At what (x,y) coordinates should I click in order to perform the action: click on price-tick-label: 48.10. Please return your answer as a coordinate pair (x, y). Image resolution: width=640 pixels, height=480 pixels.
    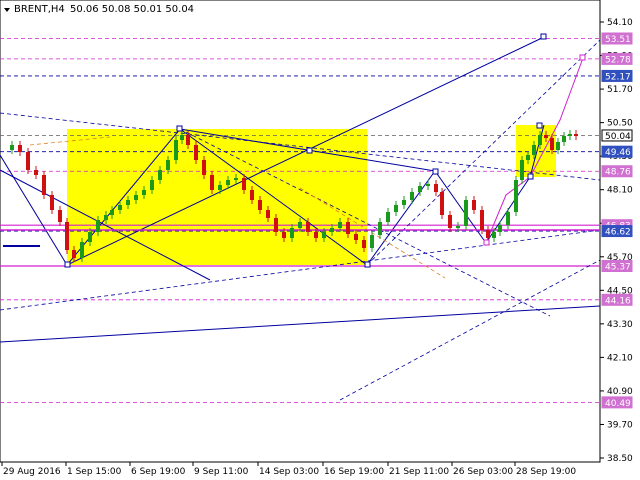
    Looking at the image, I should click on (620, 191).